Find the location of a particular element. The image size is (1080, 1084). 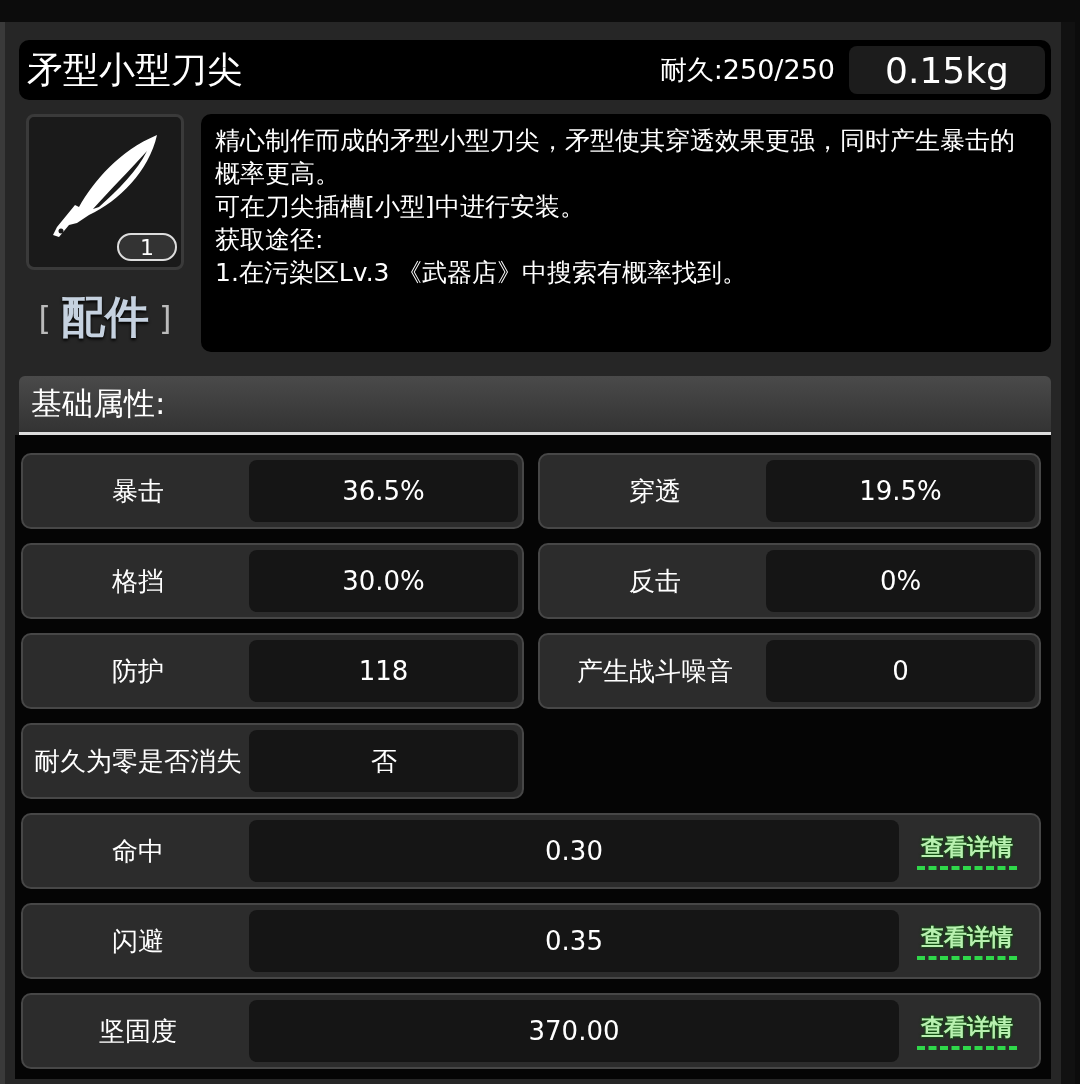

attribute-label: 命中 is located at coordinates (138, 851).